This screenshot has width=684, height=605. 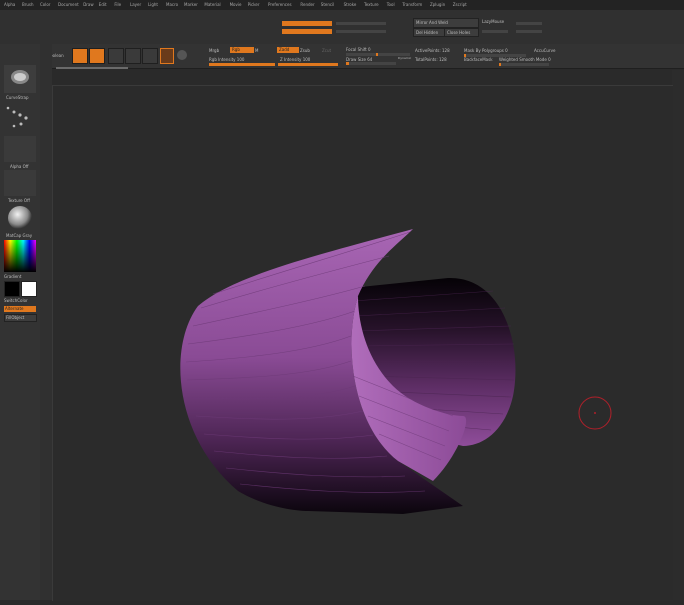 I want to click on menu-item: Edit, so click(x=103, y=5).